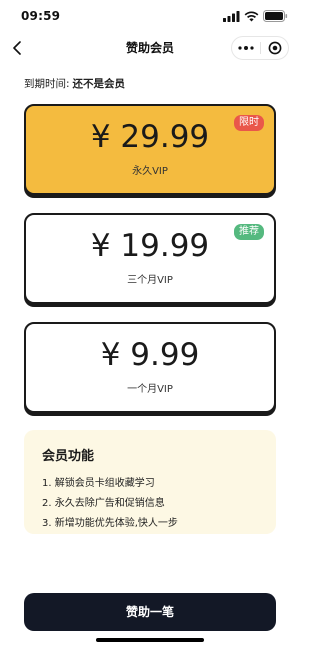 Image resolution: width=320 pixels, height=649 pixels. What do you see at coordinates (275, 16) in the screenshot?
I see `battery-icon` at bounding box center [275, 16].